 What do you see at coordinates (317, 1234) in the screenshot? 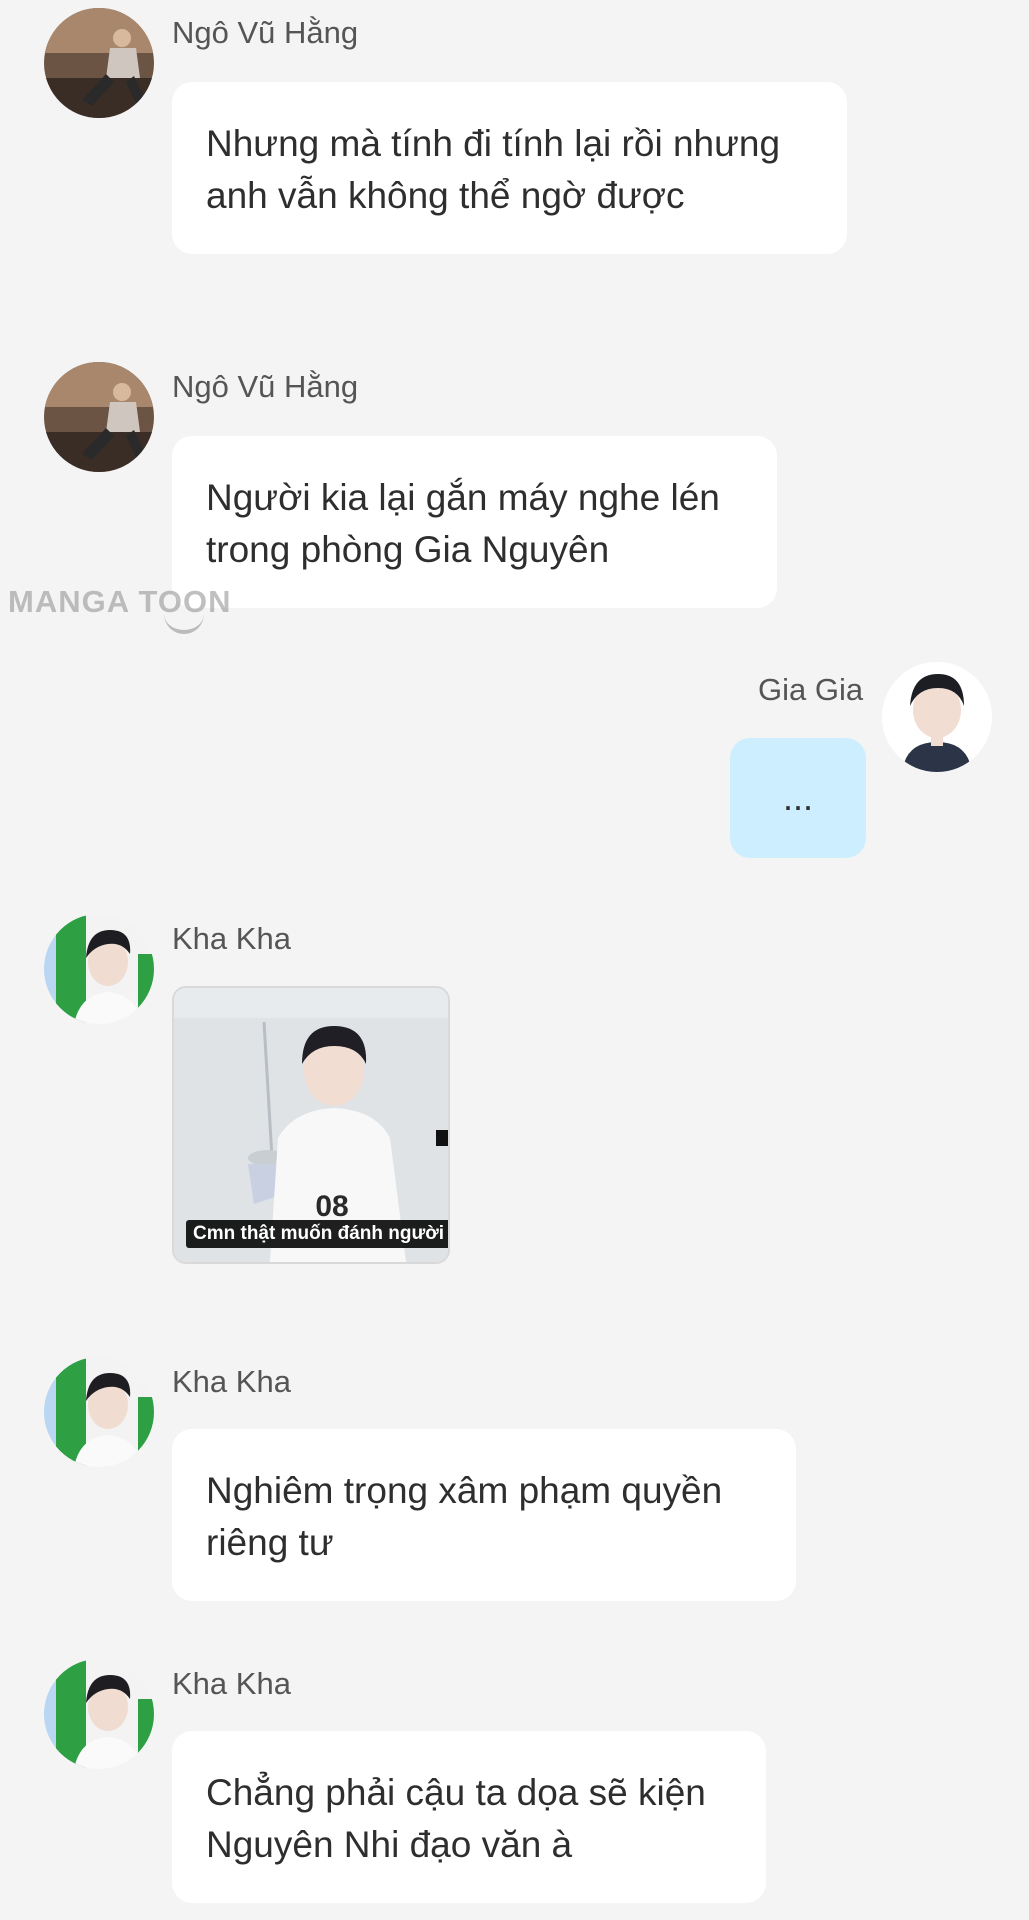
I see `image-caption: Cmn thật muốn đánh người` at bounding box center [317, 1234].